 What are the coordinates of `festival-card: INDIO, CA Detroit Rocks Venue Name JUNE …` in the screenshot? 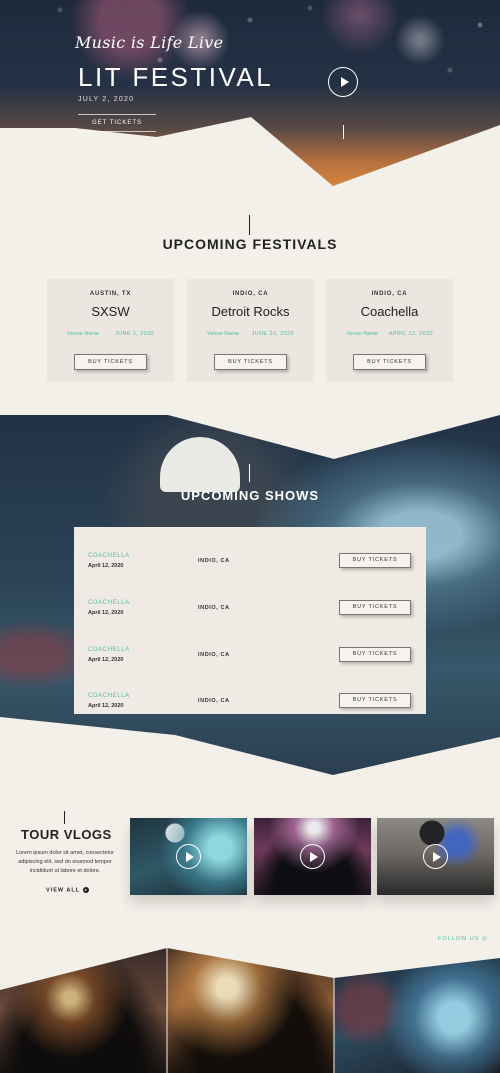 It's located at (250, 330).